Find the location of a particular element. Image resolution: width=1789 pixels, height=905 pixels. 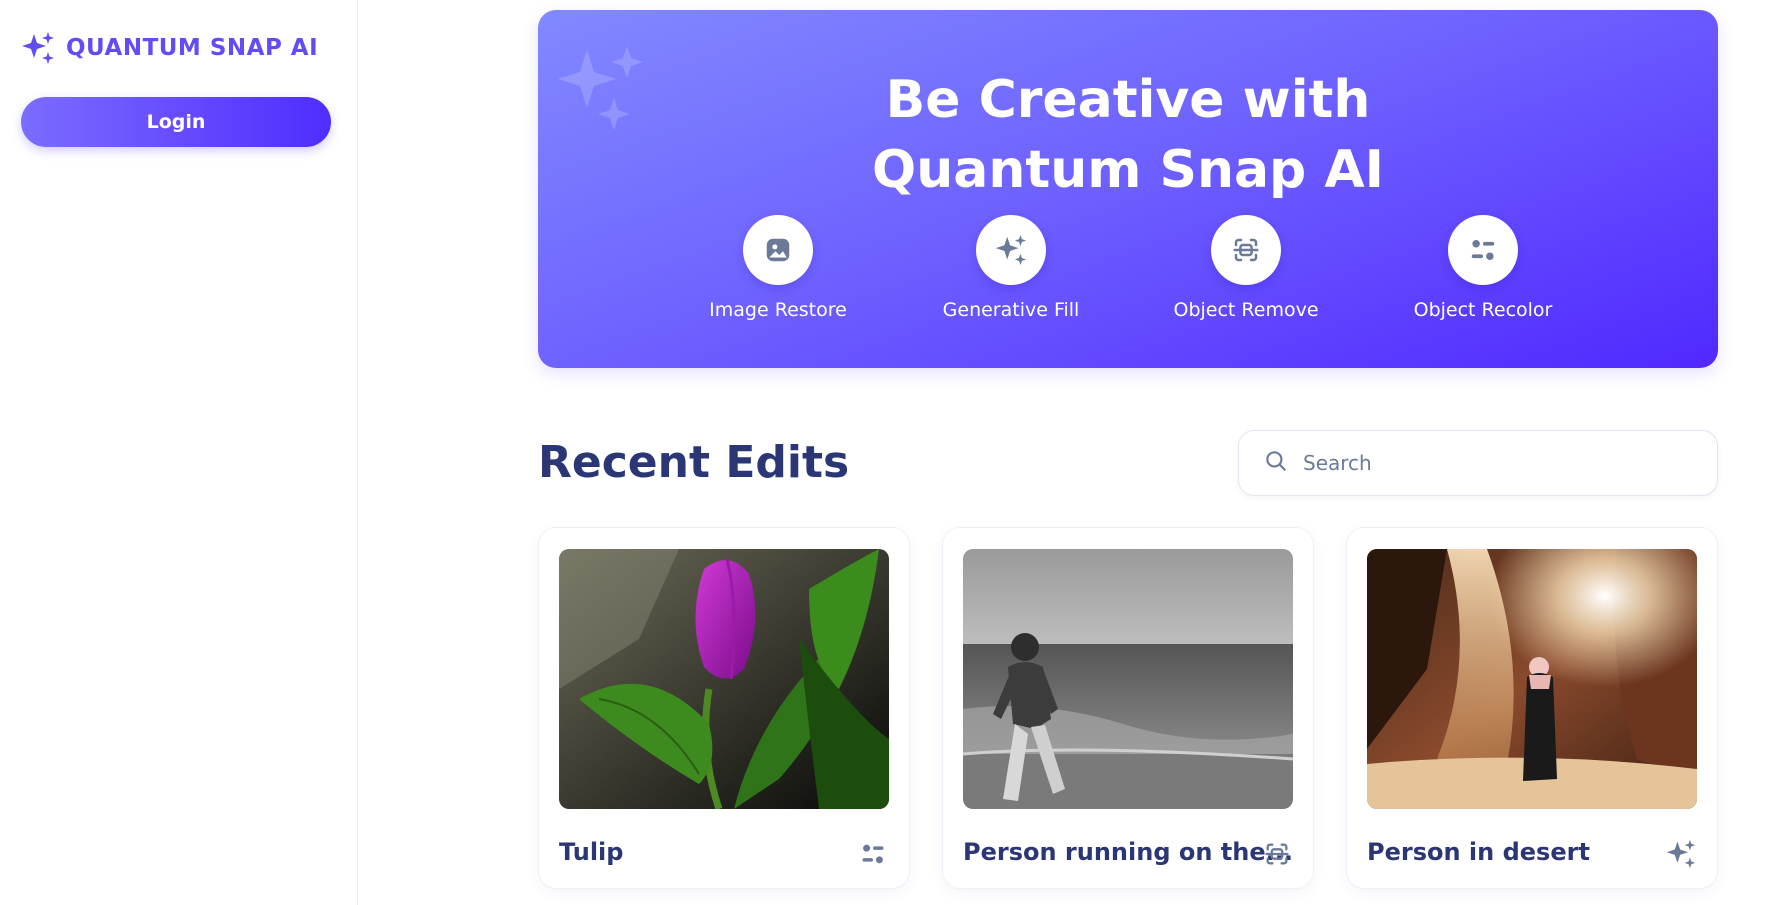

card-thumbnail-desert is located at coordinates (1532, 679).